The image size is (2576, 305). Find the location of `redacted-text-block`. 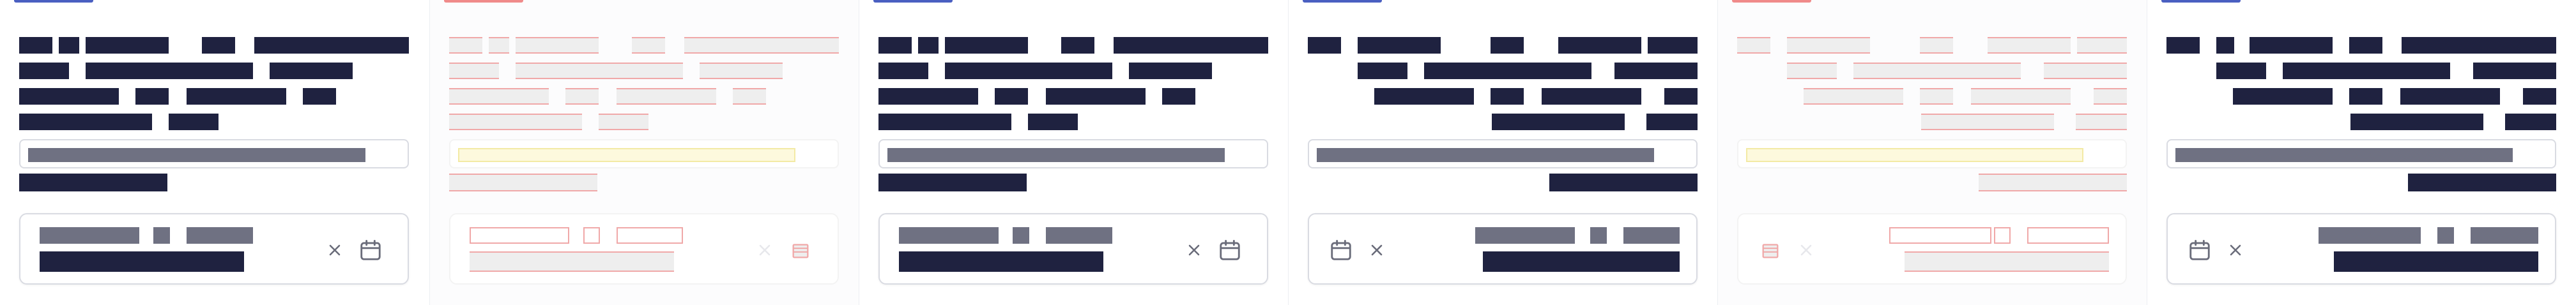

redacted-text-block is located at coordinates (1073, 88).